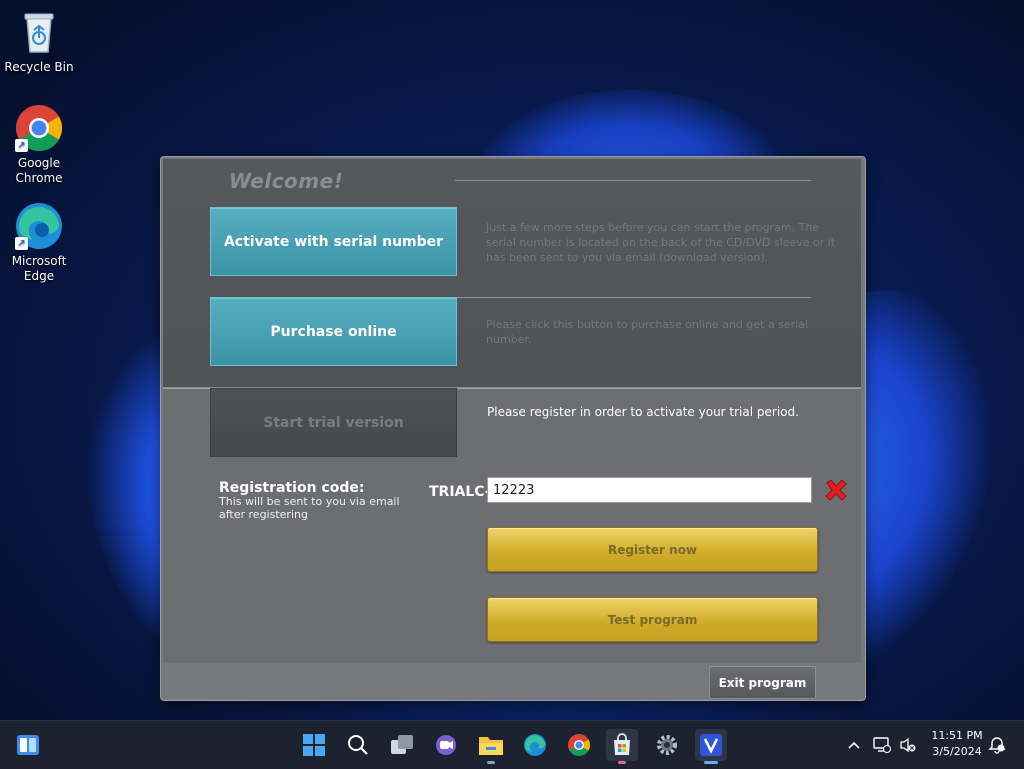 Image resolution: width=1024 pixels, height=769 pixels. What do you see at coordinates (535, 745) in the screenshot?
I see `edge-icon` at bounding box center [535, 745].